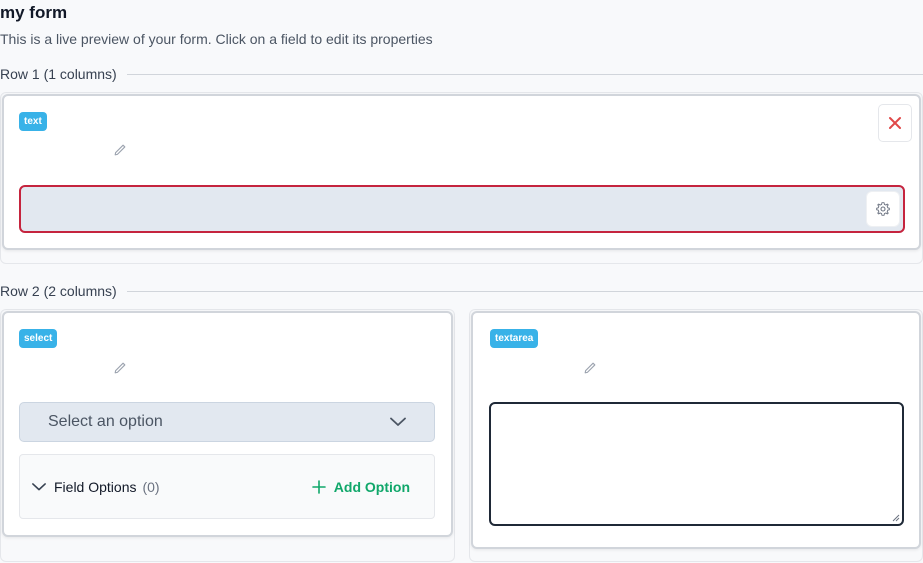 The image size is (923, 563). What do you see at coordinates (696, 464) in the screenshot?
I see `textarea-input` at bounding box center [696, 464].